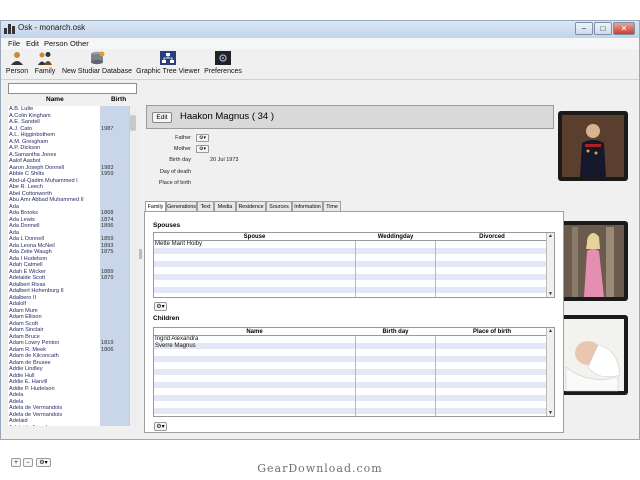 Image resolution: width=640 pixels, height=480 pixels. What do you see at coordinates (28, 426) in the screenshot?
I see `person-list-item-name: Adelaide Arpad` at bounding box center [28, 426].